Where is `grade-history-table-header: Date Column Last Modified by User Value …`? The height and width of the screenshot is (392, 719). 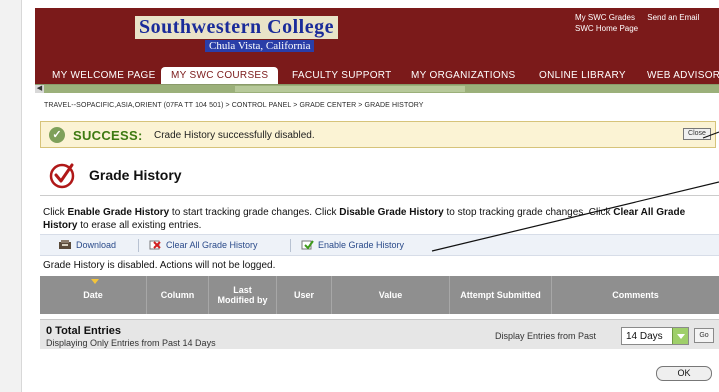
grade-history-table-header: Date Column Last Modified by User Value … is located at coordinates (379, 295).